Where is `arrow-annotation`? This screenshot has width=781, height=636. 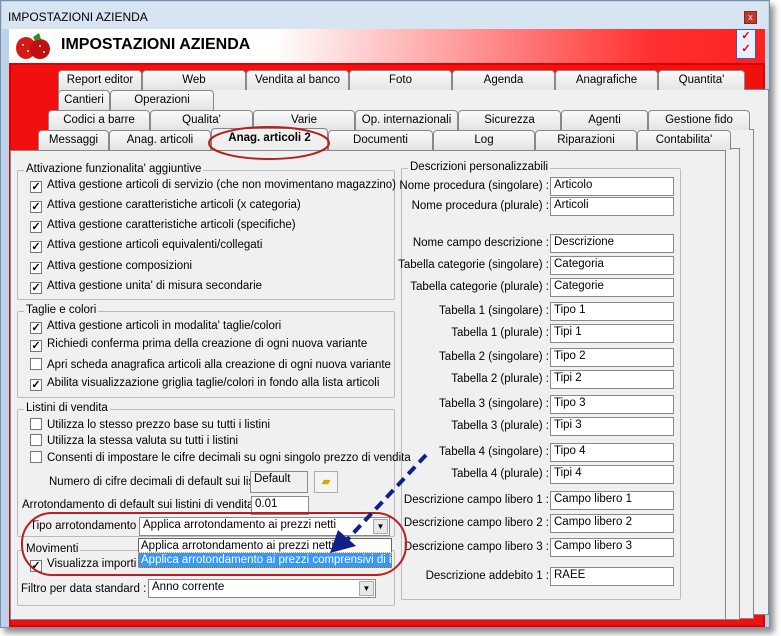
arrow-annotation is located at coordinates (385, 498).